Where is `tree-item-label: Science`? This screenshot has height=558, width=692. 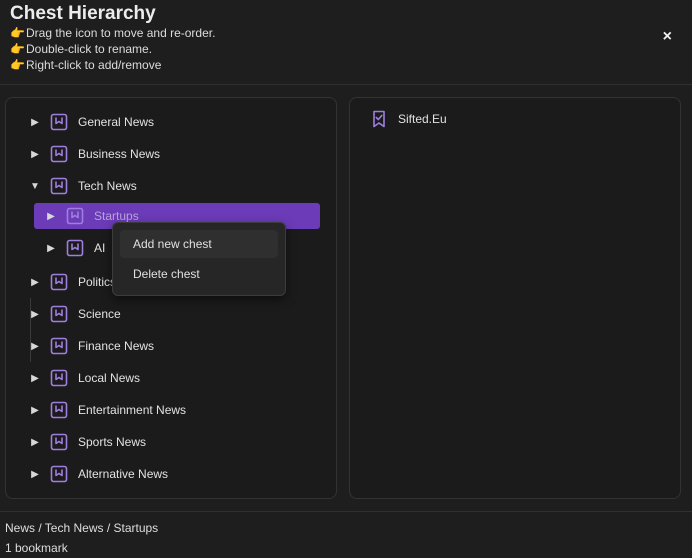
tree-item-label: Science is located at coordinates (99, 314).